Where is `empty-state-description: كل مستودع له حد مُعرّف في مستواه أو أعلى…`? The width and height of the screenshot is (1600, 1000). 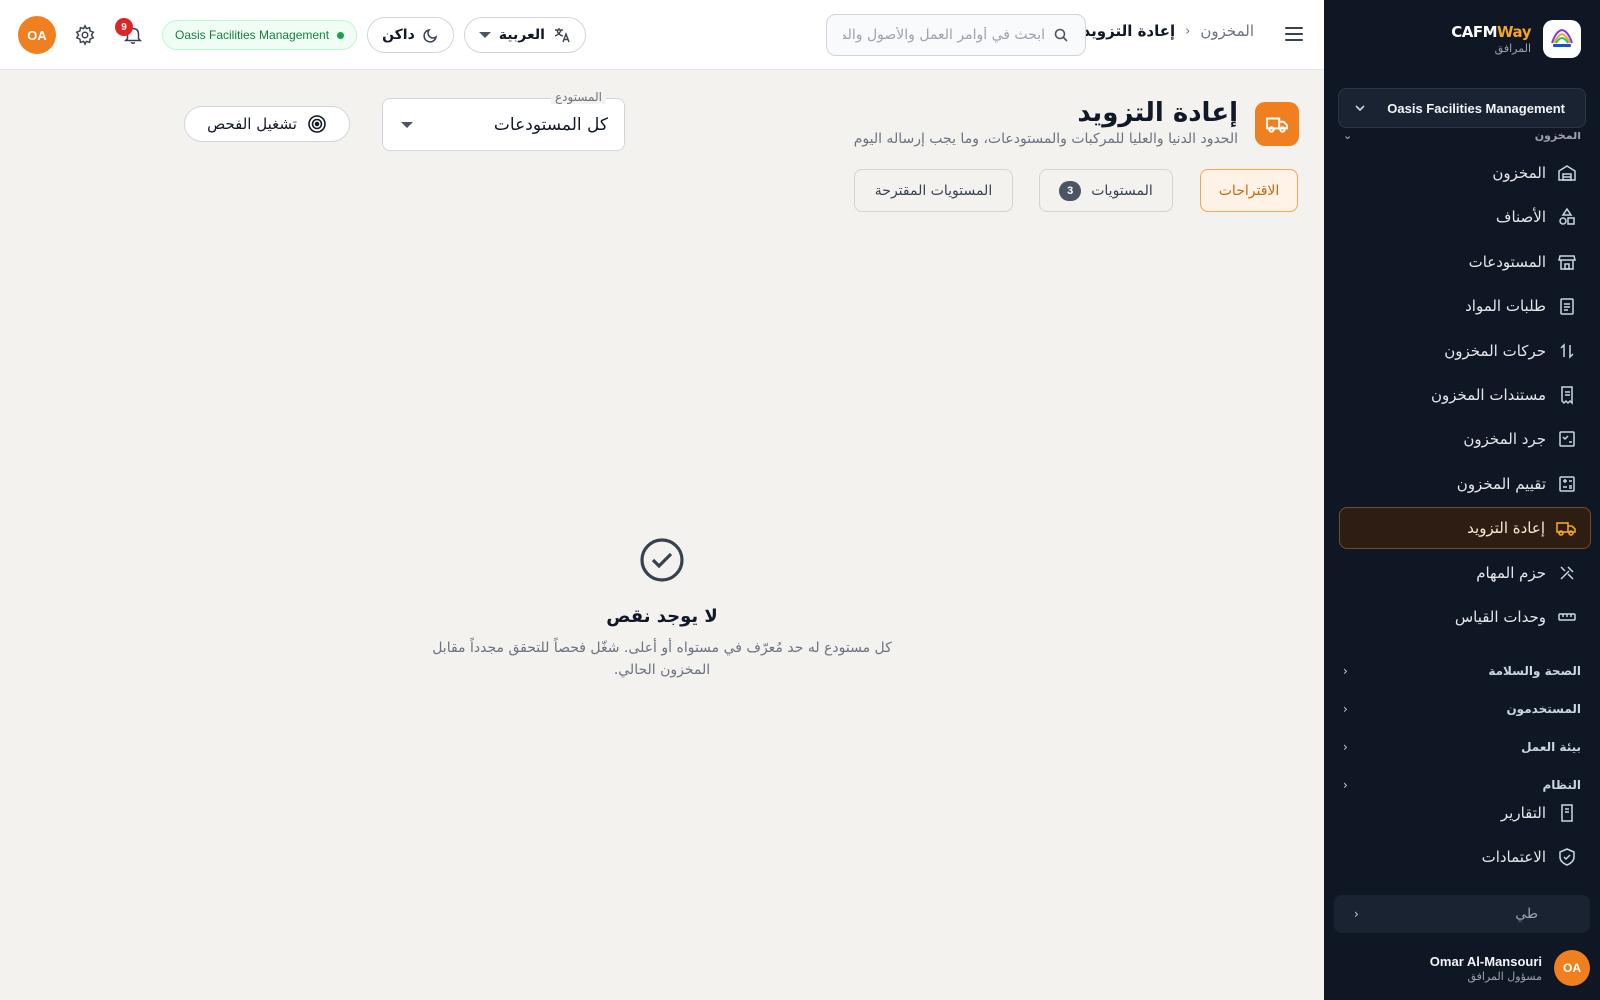
empty-state-description: كل مستودع له حد مُعرّف في مستواه أو أعلى… is located at coordinates (662, 659).